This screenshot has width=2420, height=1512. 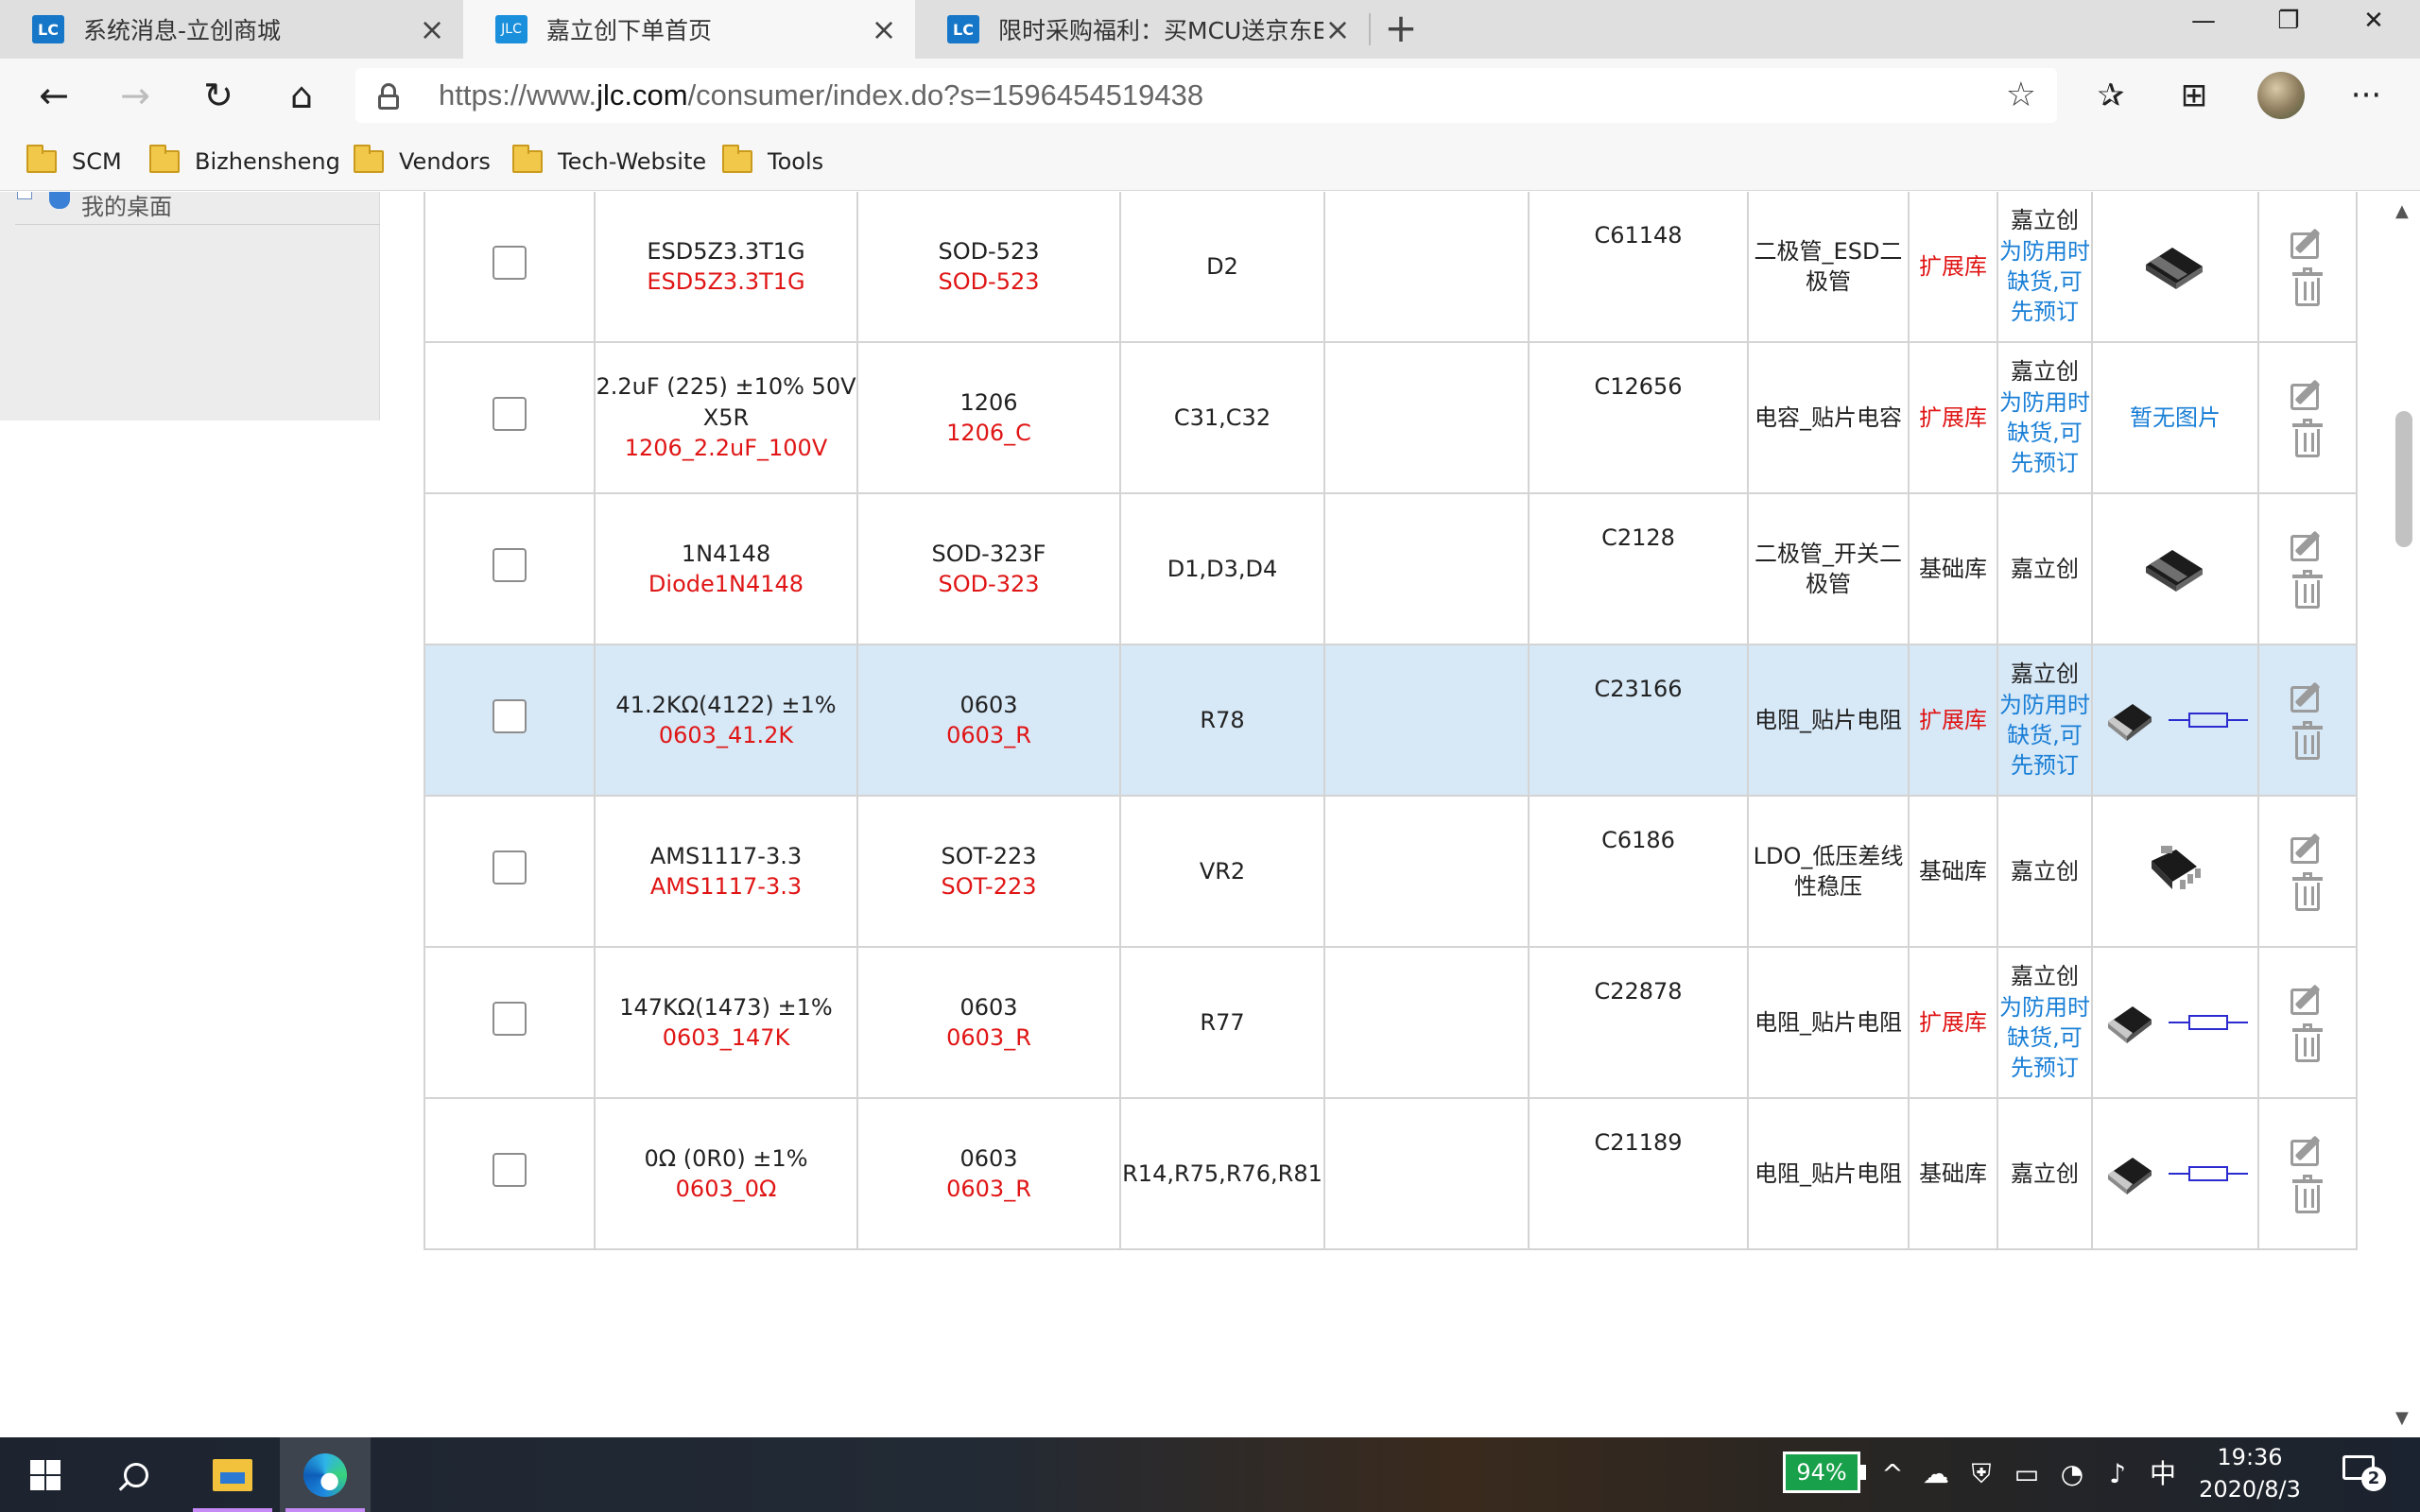 What do you see at coordinates (135, 95) in the screenshot?
I see `forward-button: →` at bounding box center [135, 95].